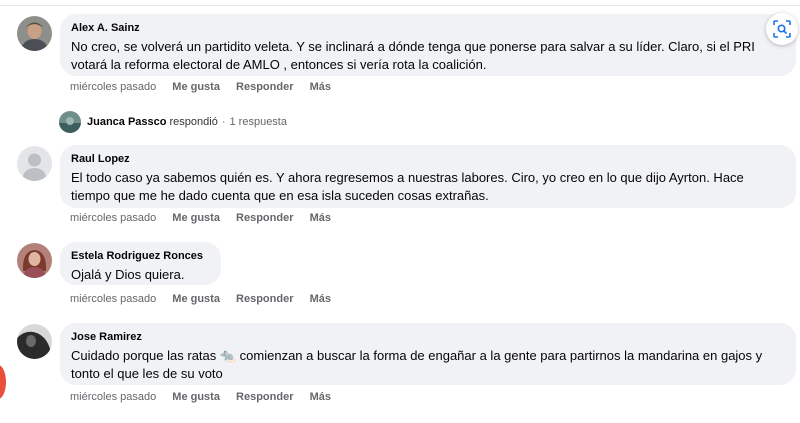 The image size is (800, 423). I want to click on reply-avatar, so click(70, 122).